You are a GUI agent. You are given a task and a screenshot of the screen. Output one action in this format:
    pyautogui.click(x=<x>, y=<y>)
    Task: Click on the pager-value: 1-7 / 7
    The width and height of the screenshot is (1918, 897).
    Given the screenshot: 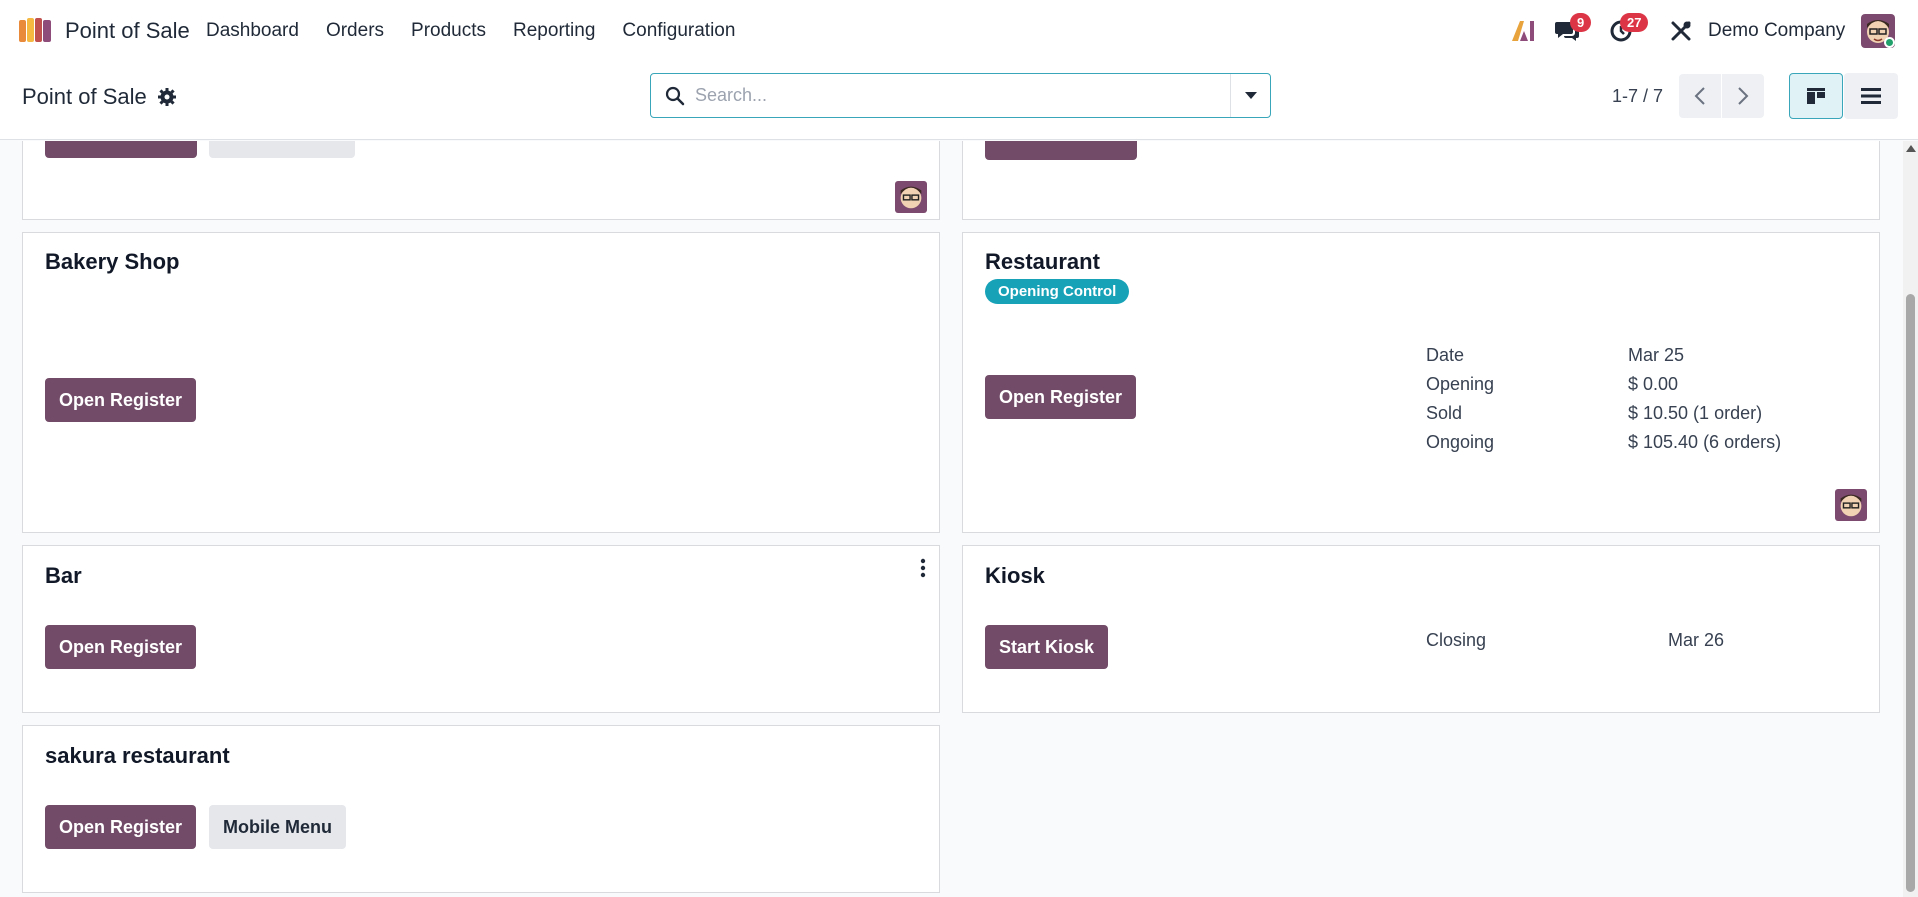 What is the action you would take?
    pyautogui.click(x=1637, y=96)
    